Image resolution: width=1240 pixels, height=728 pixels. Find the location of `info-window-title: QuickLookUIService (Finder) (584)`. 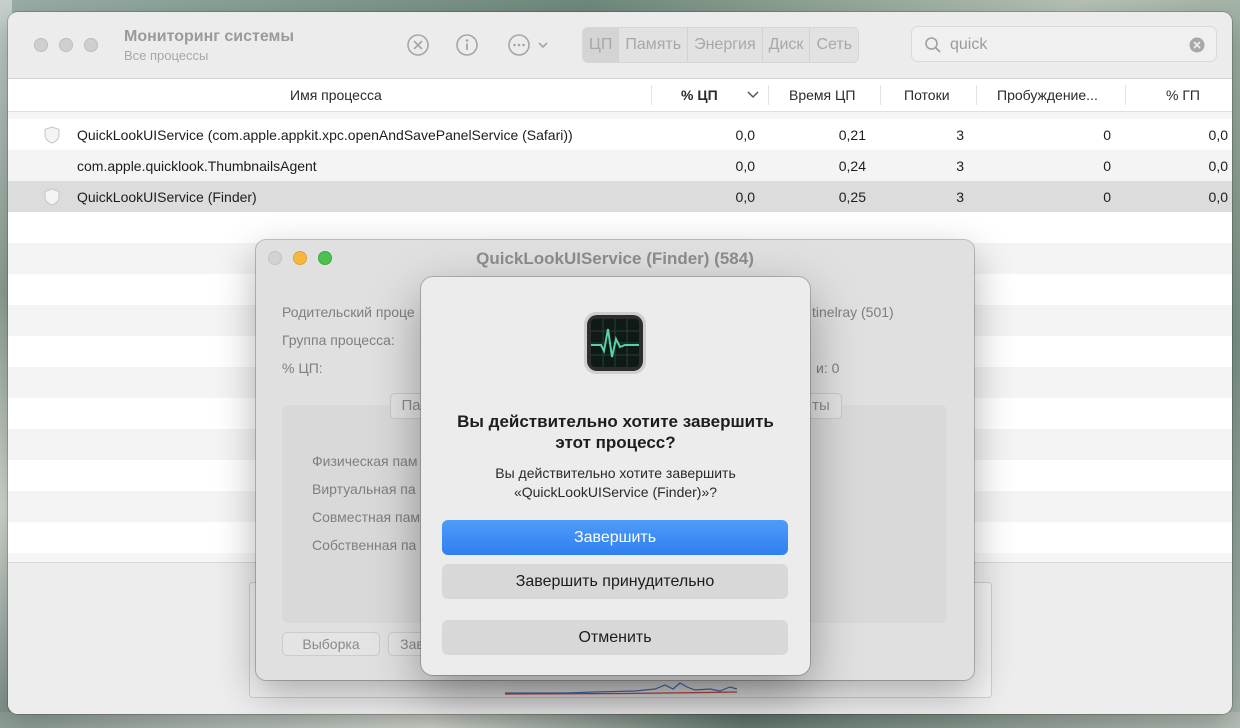

info-window-title: QuickLookUIService (Finder) (584) is located at coordinates (615, 258).